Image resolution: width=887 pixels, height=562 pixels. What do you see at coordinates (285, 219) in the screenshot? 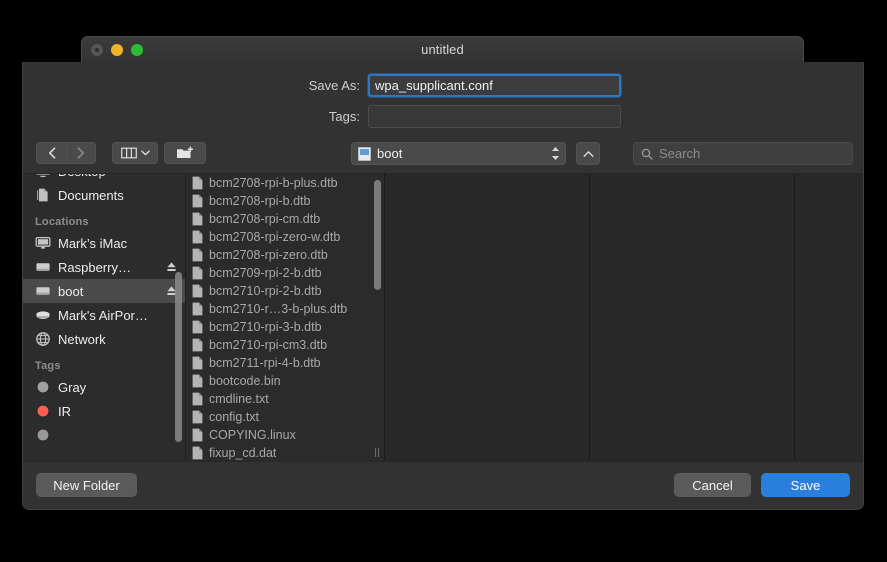
I see `file-row: bcm2708-rpi-cm.dtb` at bounding box center [285, 219].